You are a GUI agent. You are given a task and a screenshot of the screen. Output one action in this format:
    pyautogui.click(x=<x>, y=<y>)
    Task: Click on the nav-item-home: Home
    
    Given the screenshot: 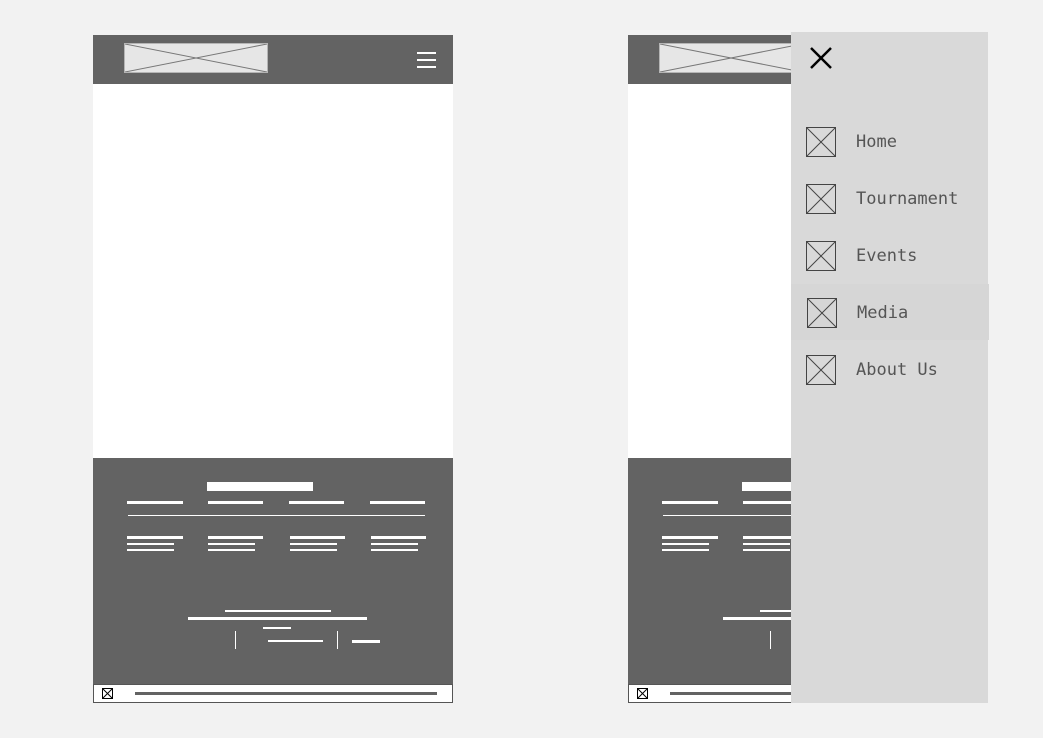 What is the action you would take?
    pyautogui.click(x=889, y=147)
    